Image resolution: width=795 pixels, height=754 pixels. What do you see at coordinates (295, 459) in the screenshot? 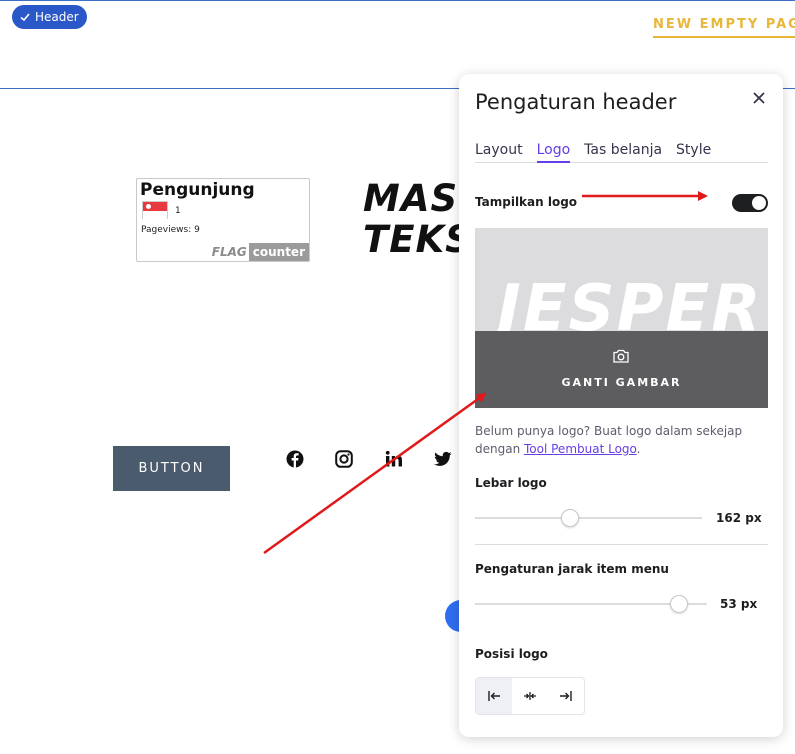
I see `facebook-icon` at bounding box center [295, 459].